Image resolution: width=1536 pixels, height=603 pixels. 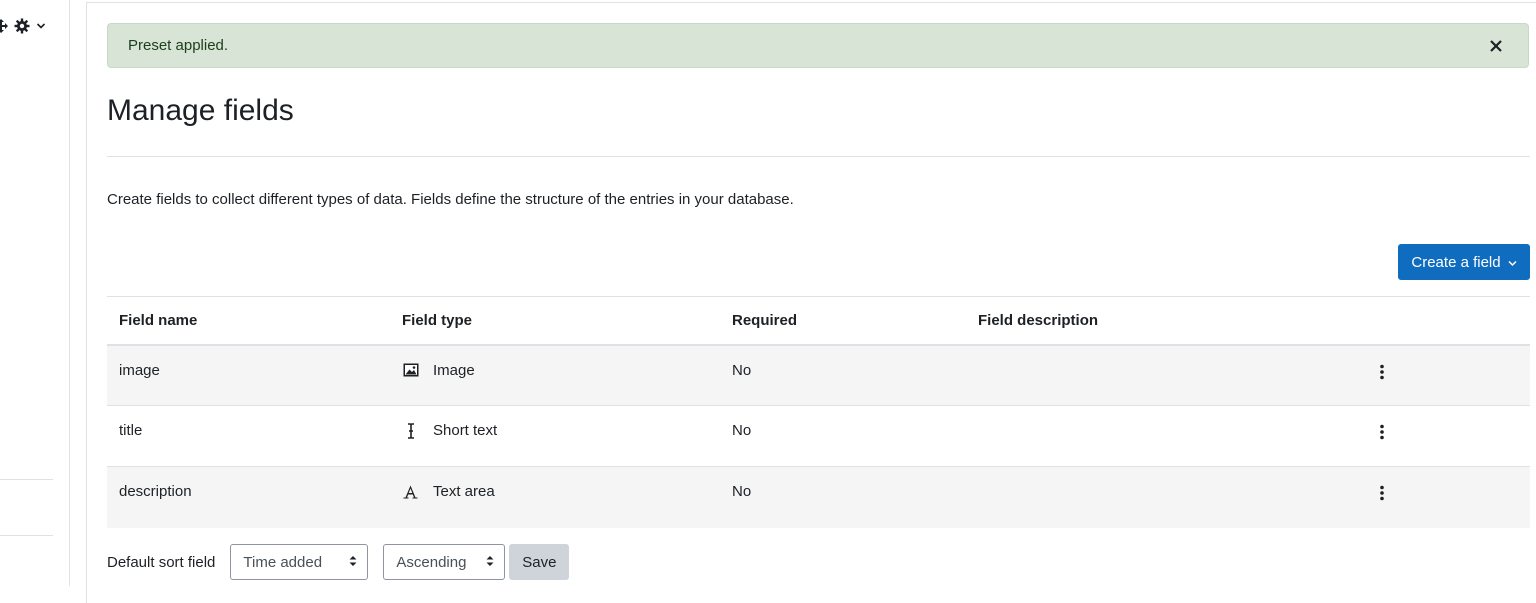 I want to click on close-icon, so click(x=1496, y=46).